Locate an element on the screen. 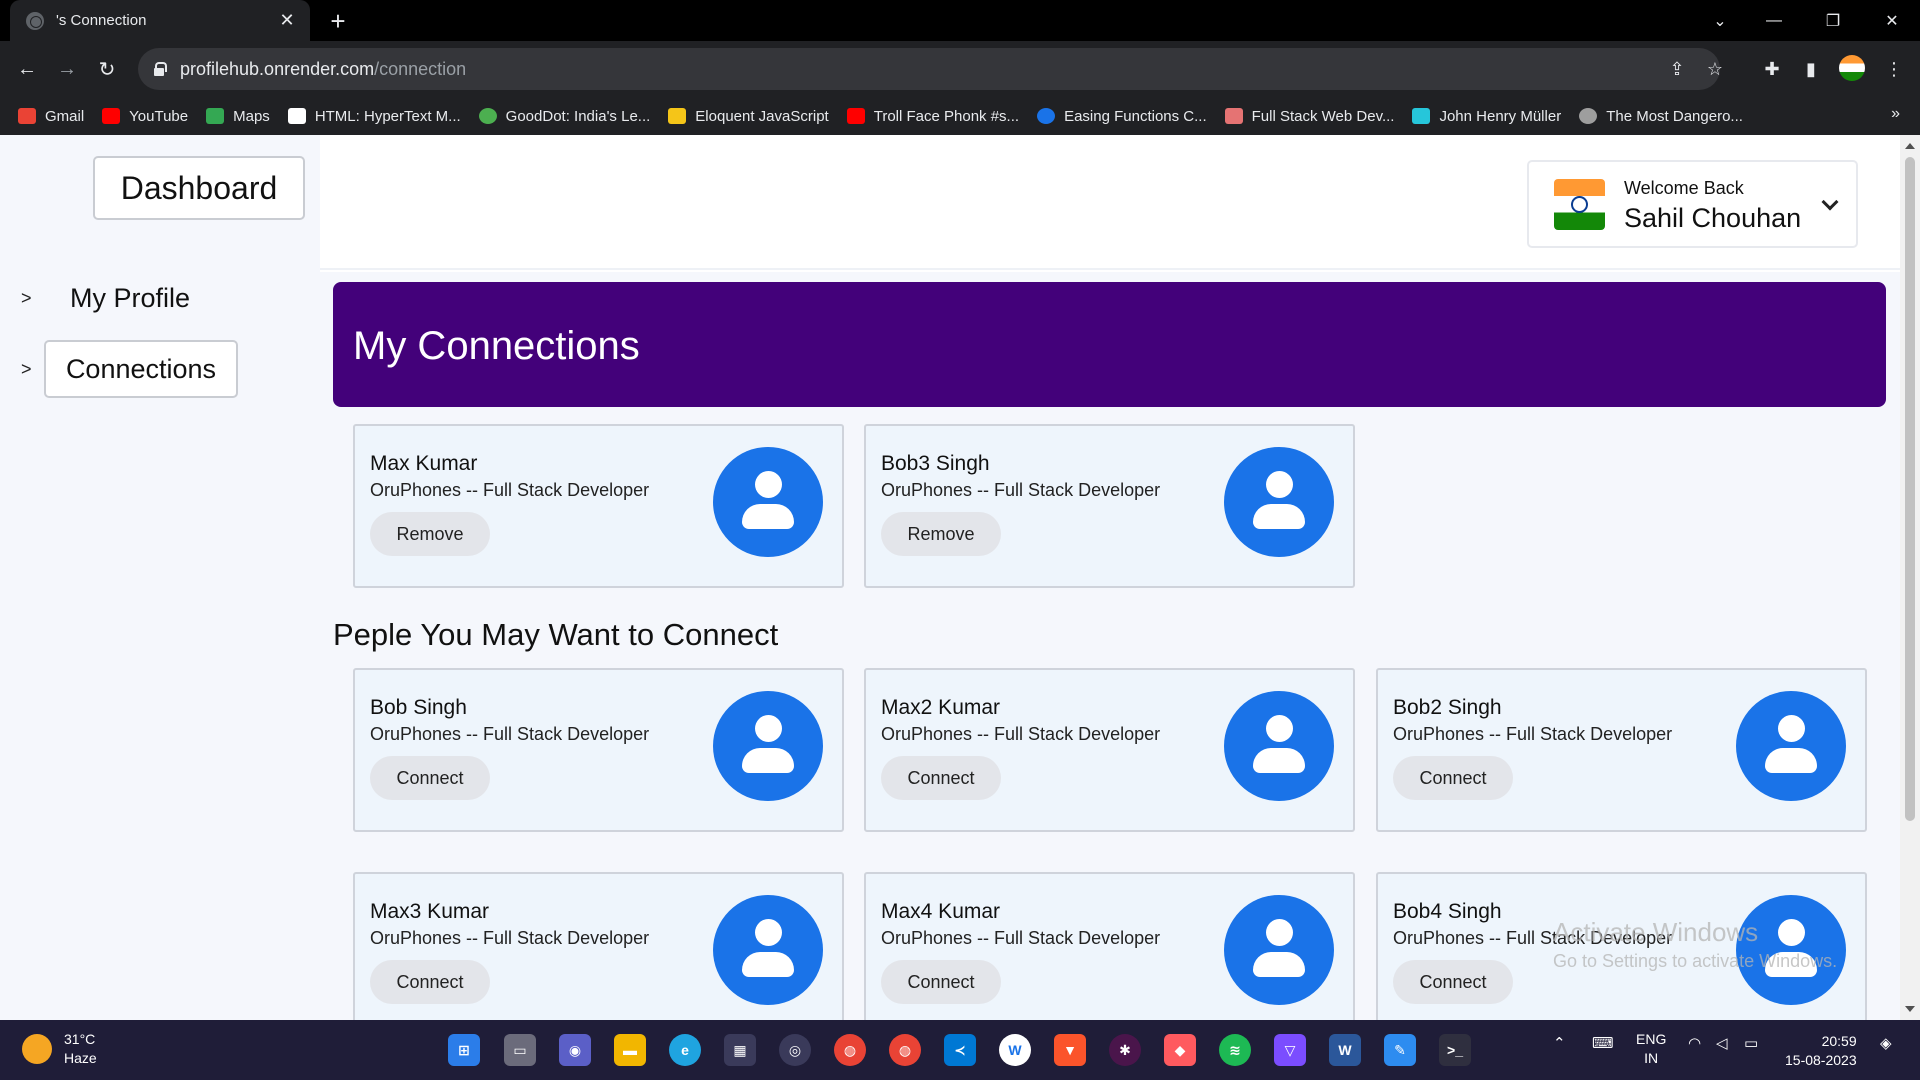 This screenshot has width=1920, height=1080. volume-icon: ◁ is located at coordinates (1722, 1043).